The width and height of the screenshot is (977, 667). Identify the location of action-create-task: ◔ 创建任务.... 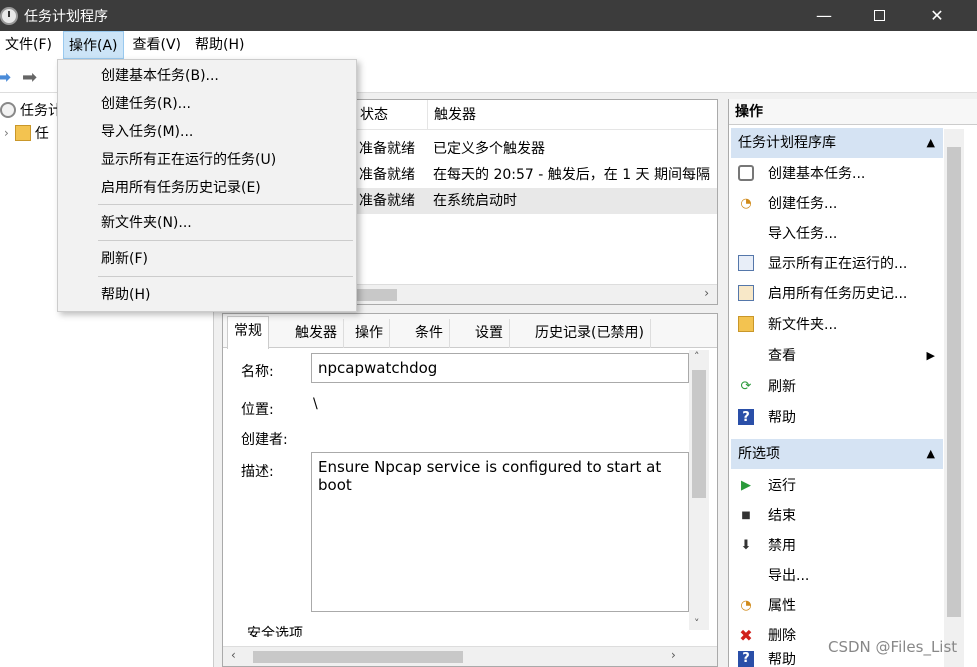
(837, 203).